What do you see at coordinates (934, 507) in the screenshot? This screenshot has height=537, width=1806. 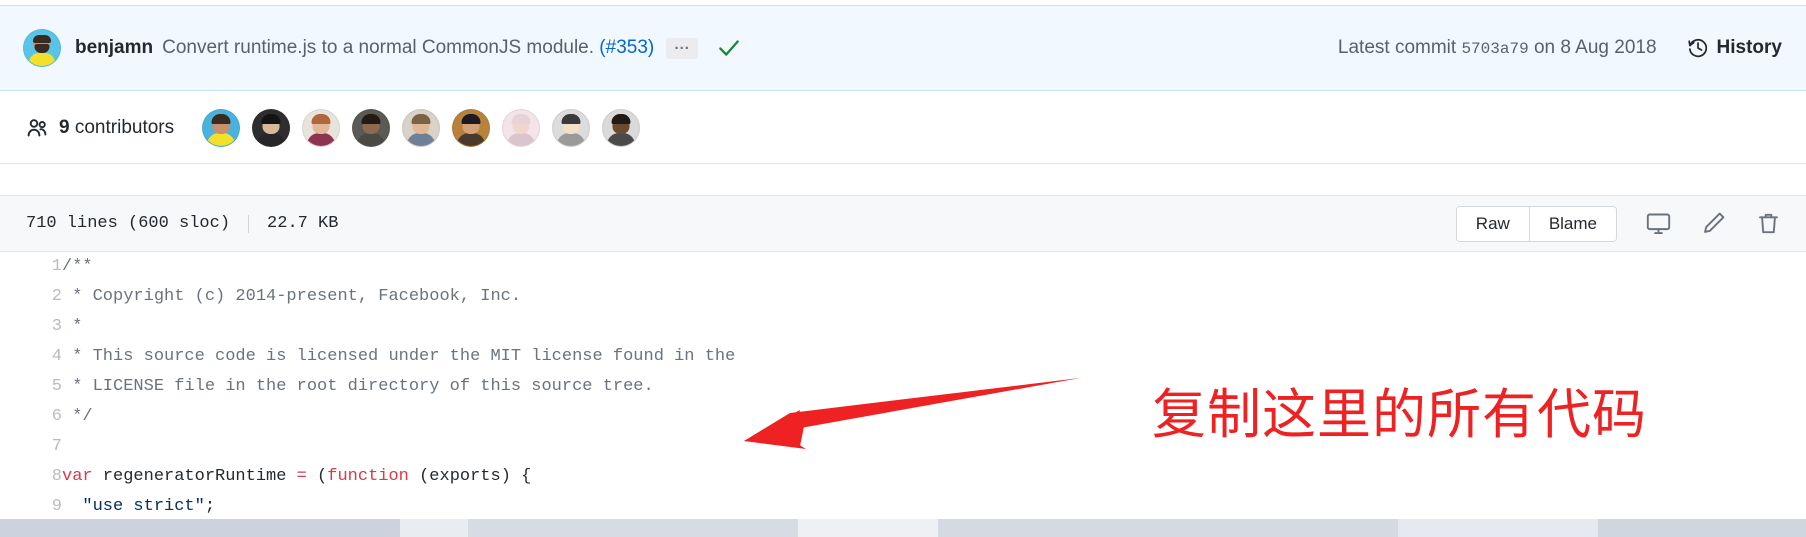 I see `line-content: "use strict";` at bounding box center [934, 507].